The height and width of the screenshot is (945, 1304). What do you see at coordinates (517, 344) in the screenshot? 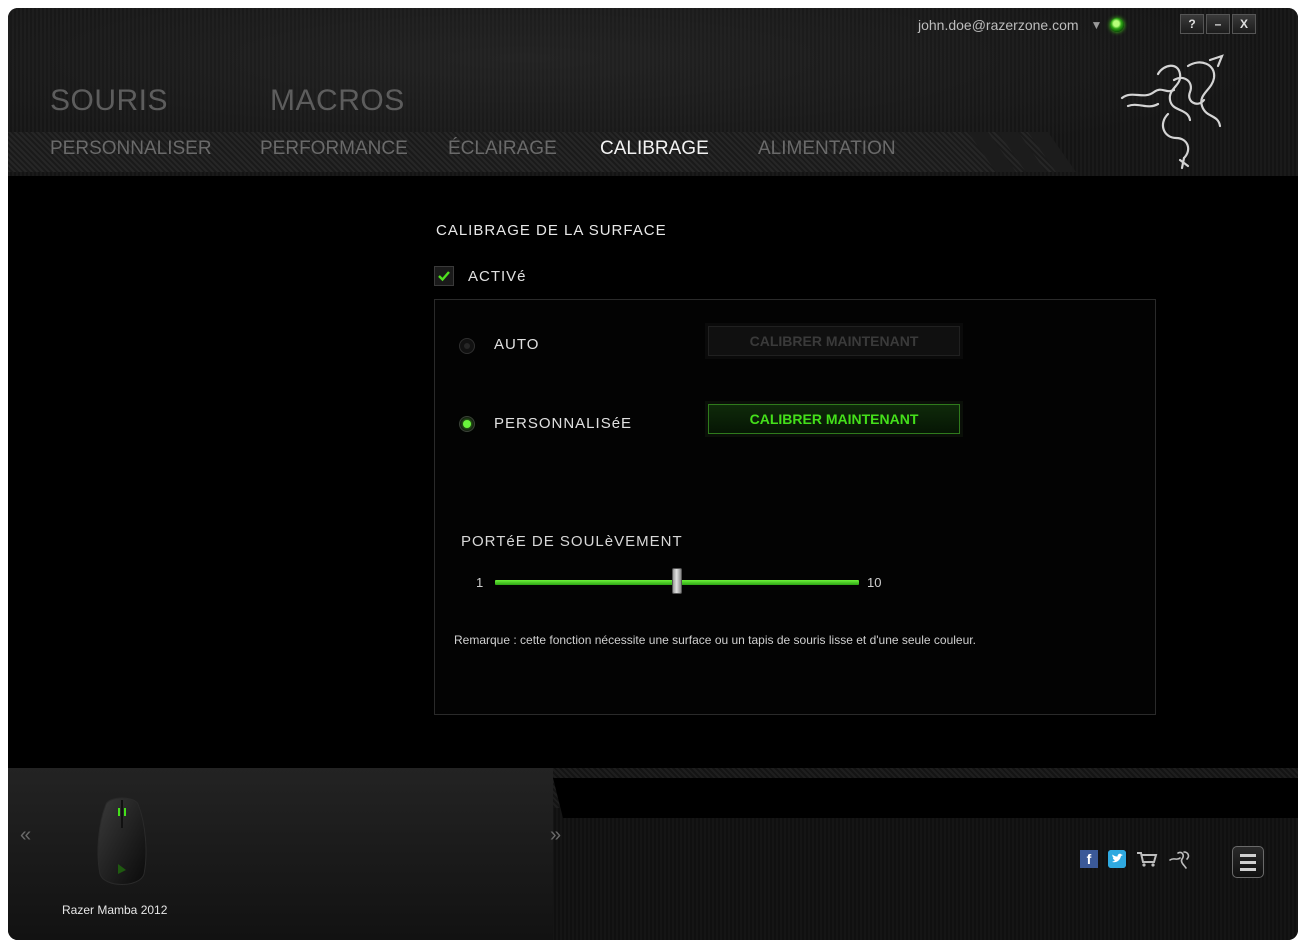
I see `auto-label: AUTO` at bounding box center [517, 344].